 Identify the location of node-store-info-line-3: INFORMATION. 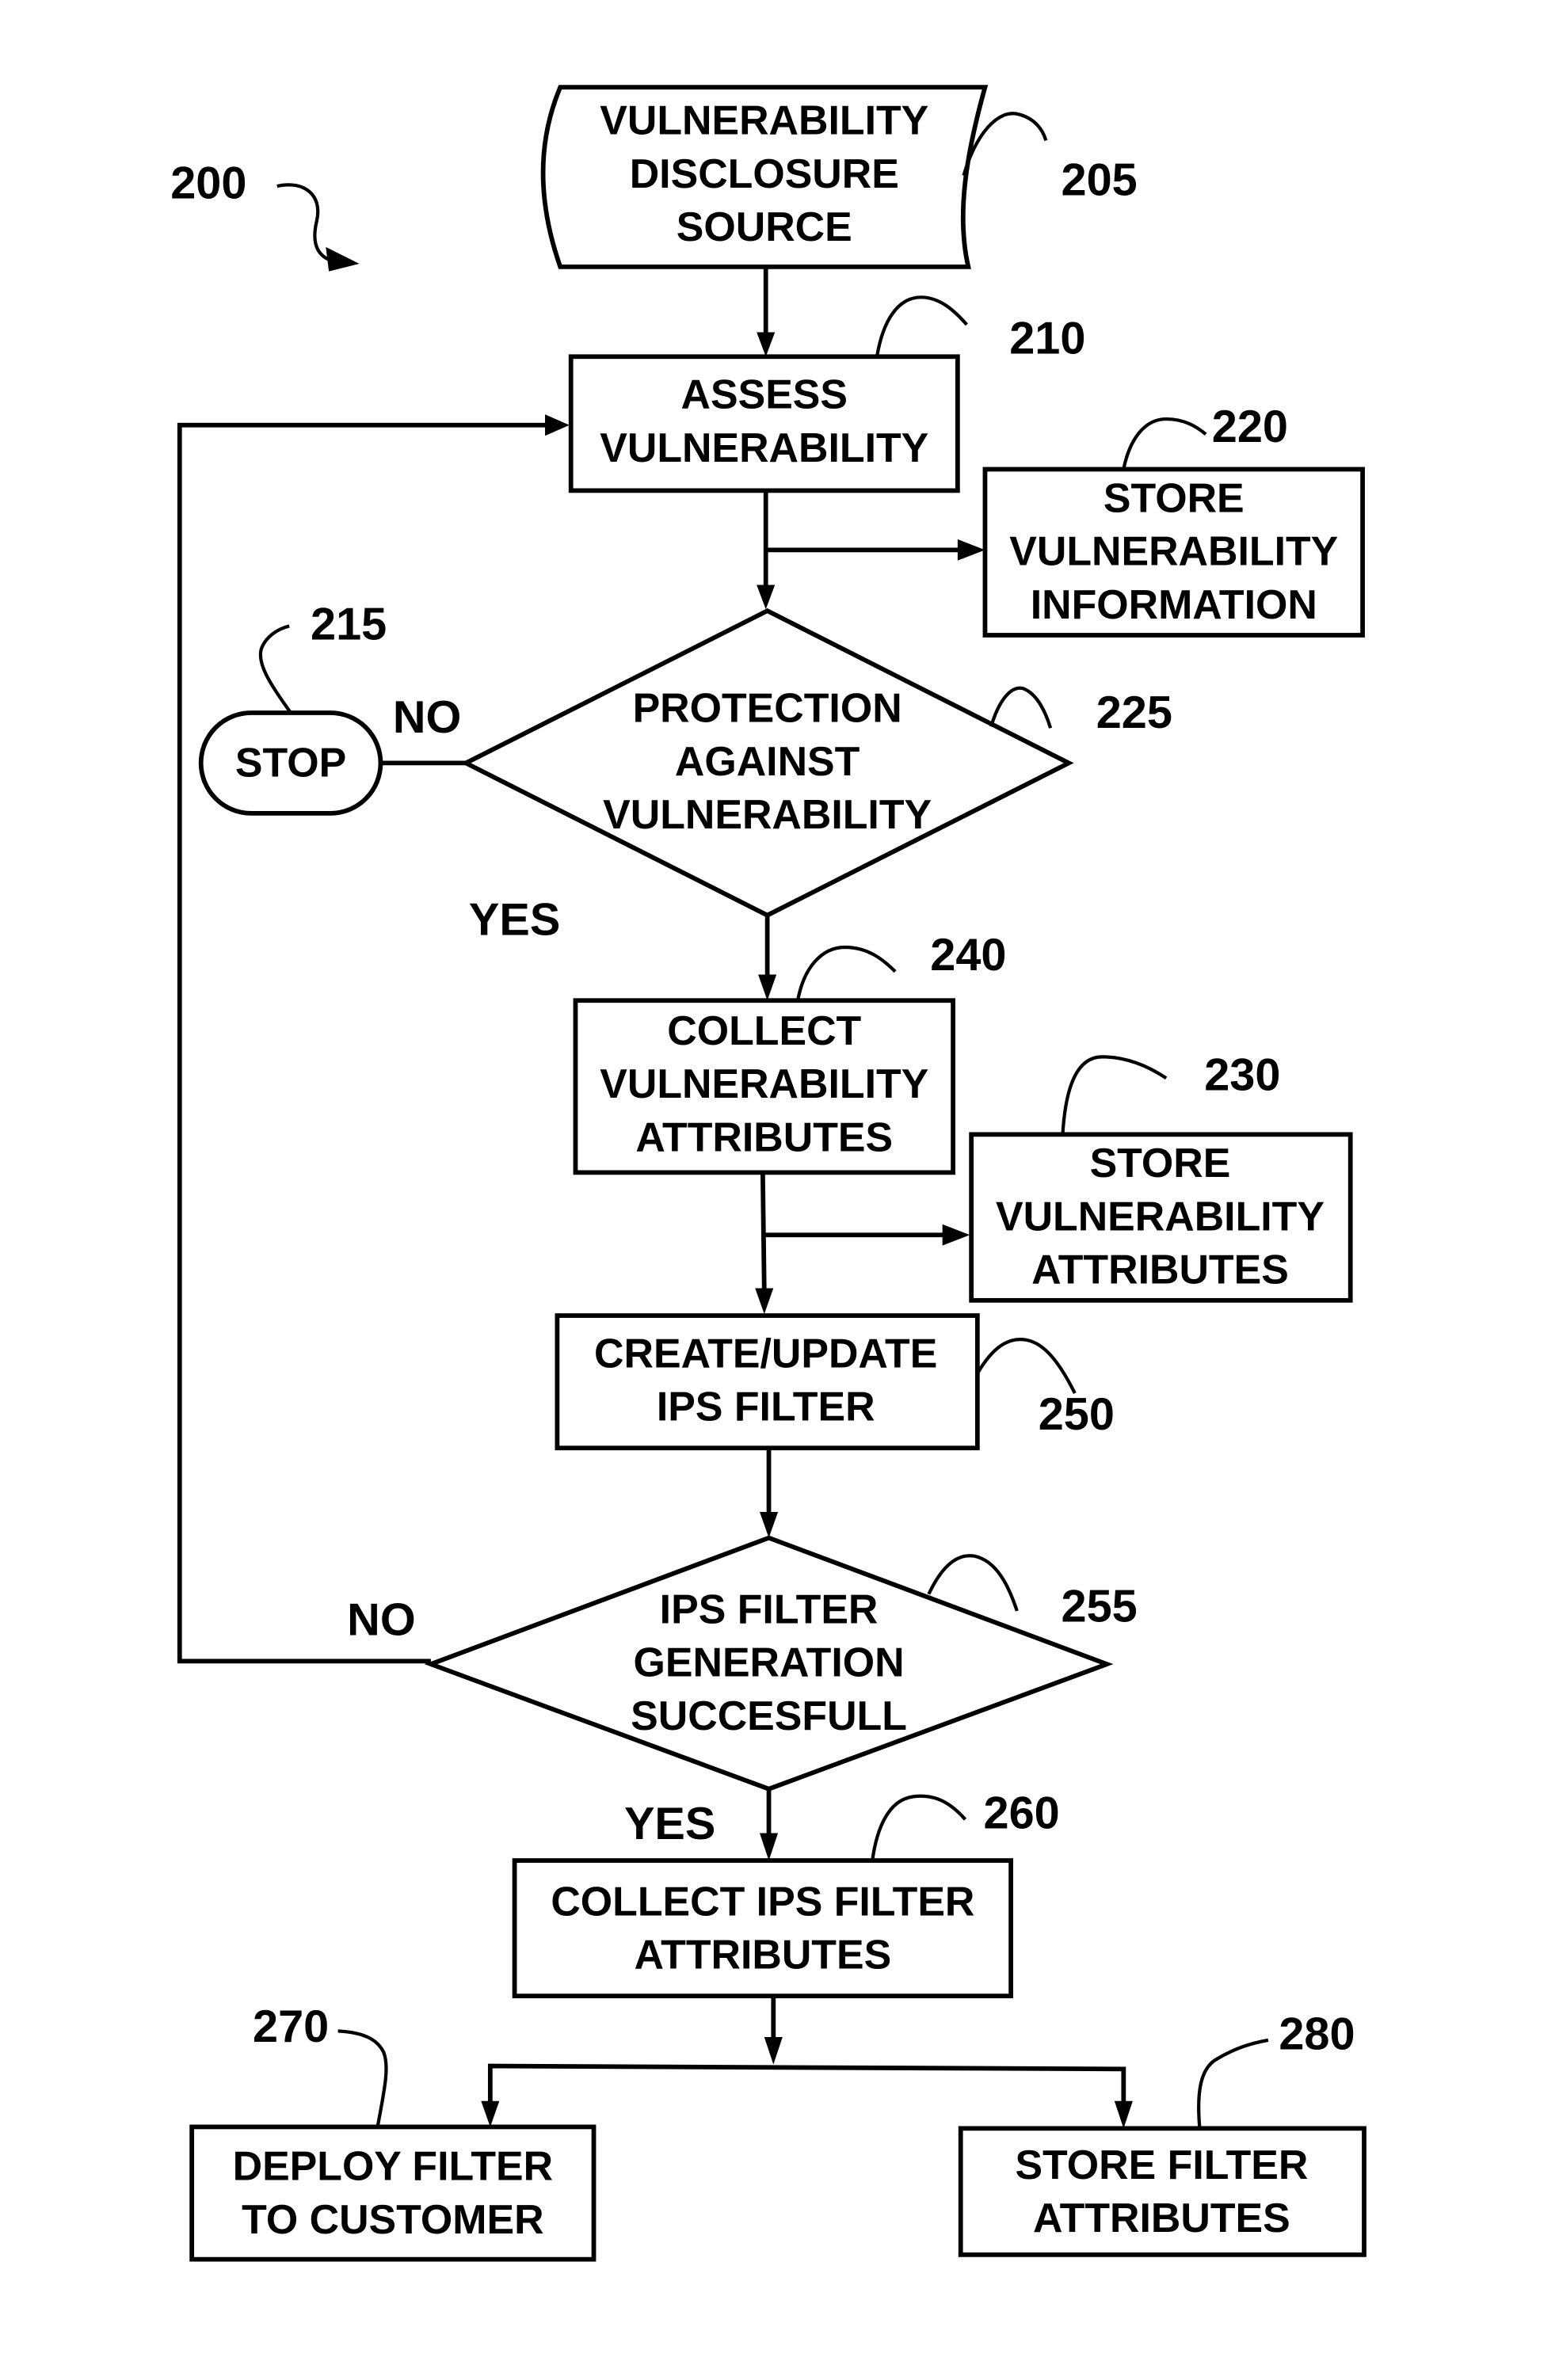
(1174, 604).